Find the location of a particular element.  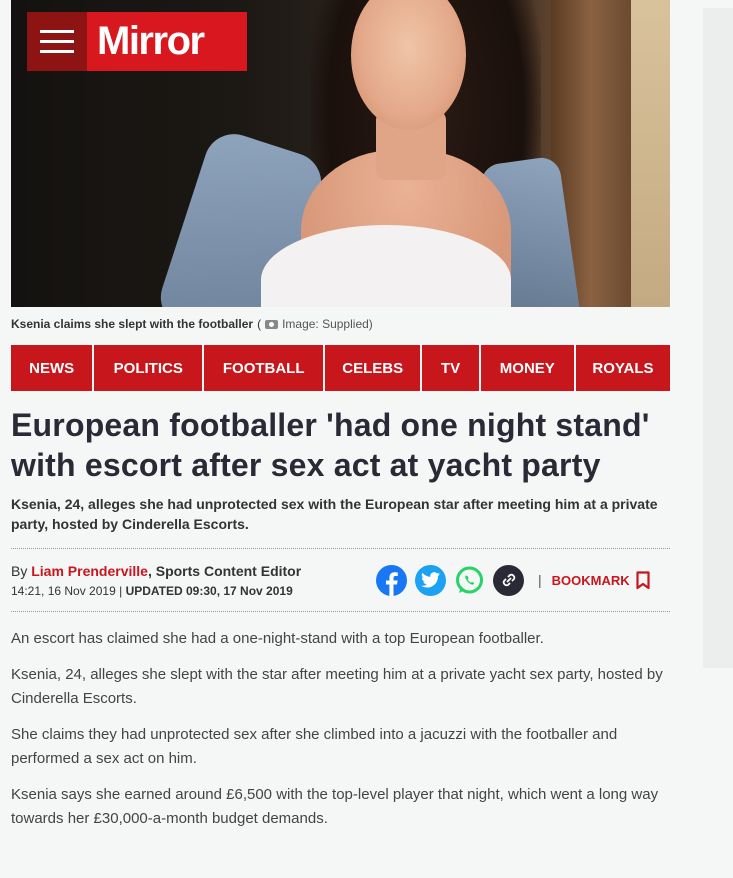

camera-icon is located at coordinates (272, 324).